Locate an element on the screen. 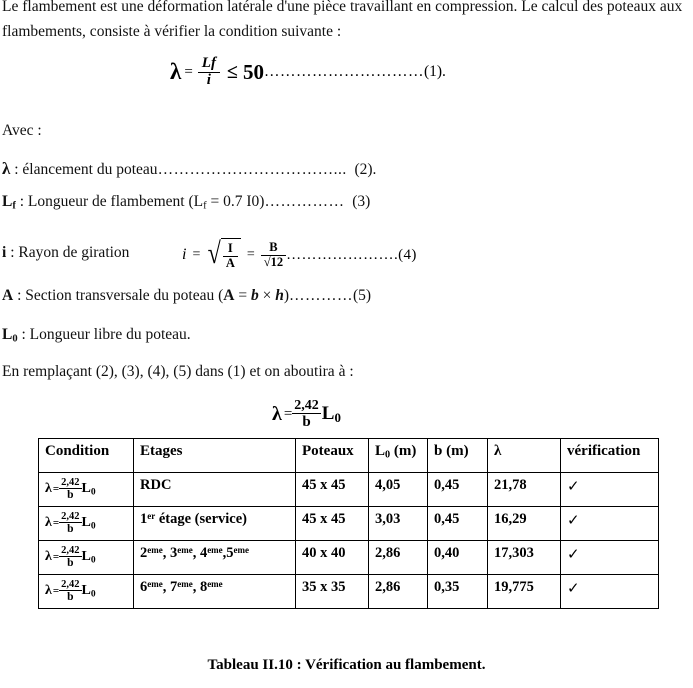 This screenshot has width=693, height=688. definition-ref: (3) is located at coordinates (361, 201).